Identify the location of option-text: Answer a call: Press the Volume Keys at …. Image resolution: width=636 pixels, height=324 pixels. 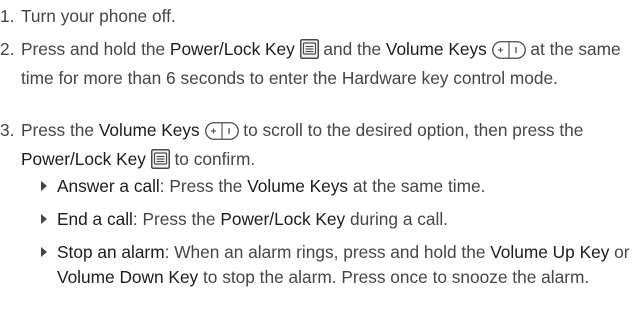
(271, 186).